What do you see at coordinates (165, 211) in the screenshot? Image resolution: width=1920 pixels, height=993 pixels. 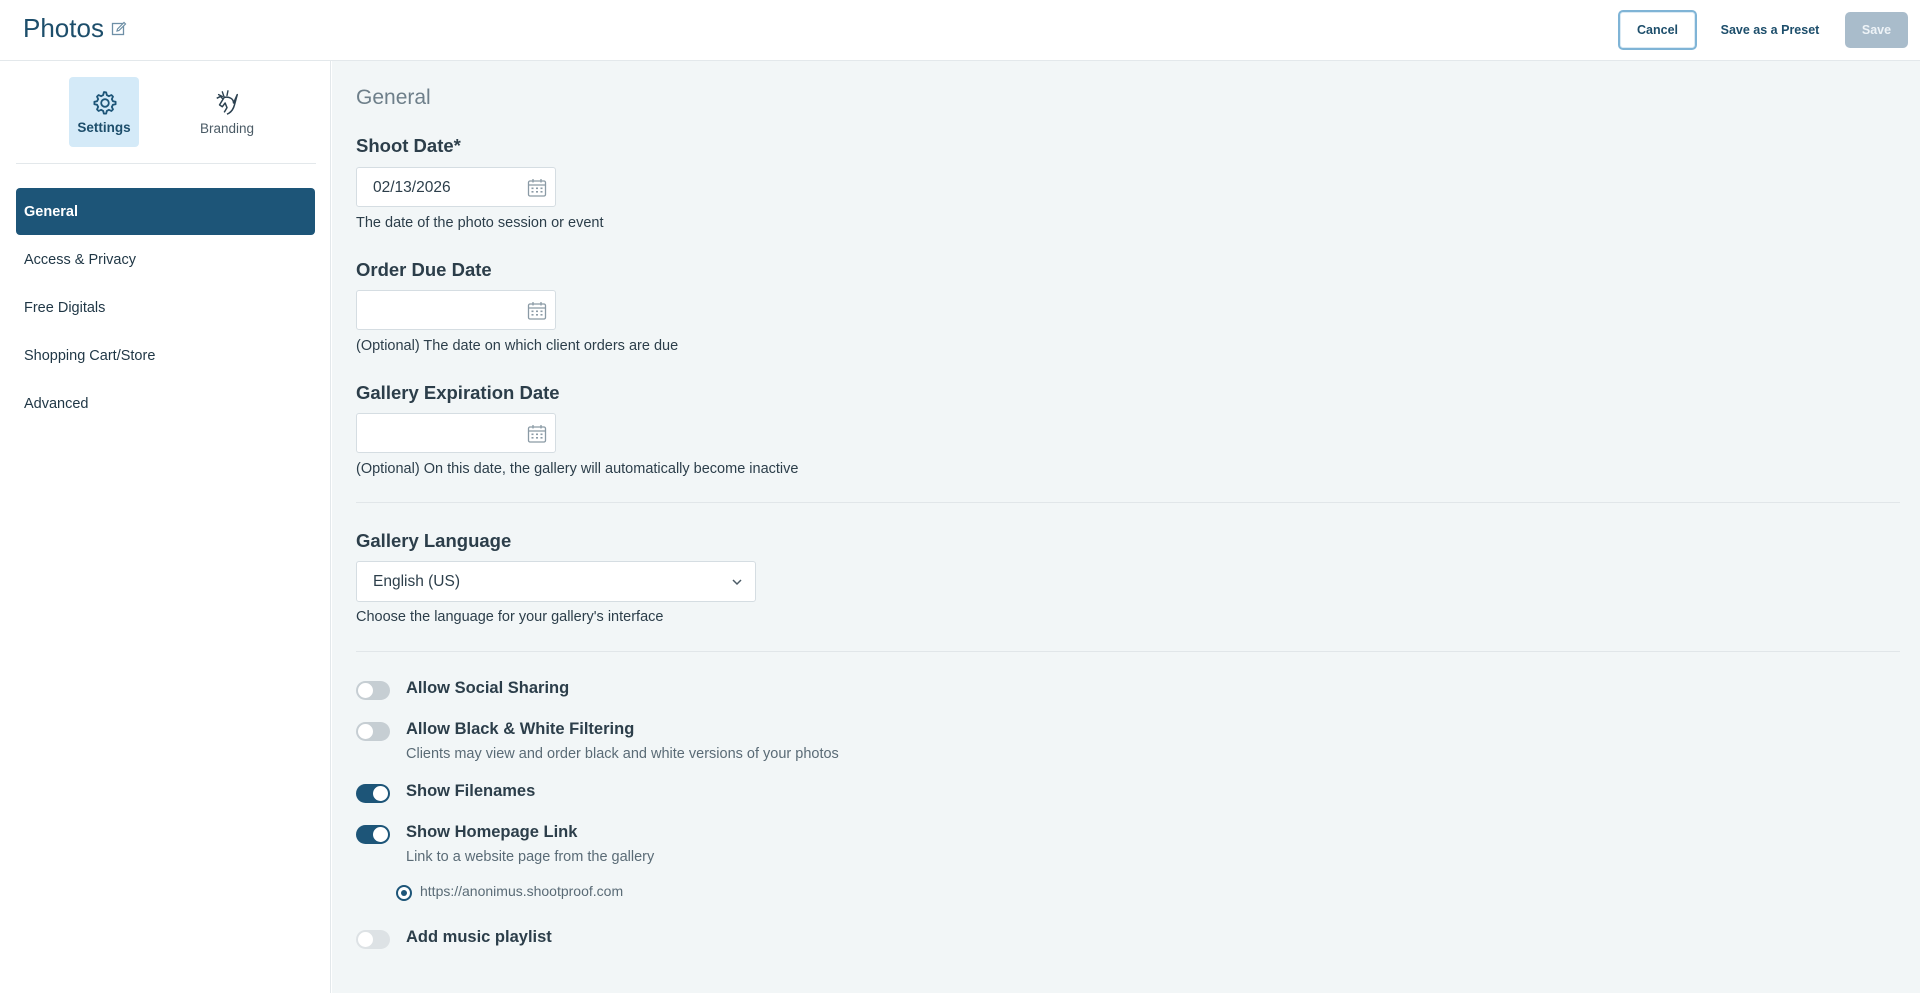 I see `sidebar-item-general: General` at bounding box center [165, 211].